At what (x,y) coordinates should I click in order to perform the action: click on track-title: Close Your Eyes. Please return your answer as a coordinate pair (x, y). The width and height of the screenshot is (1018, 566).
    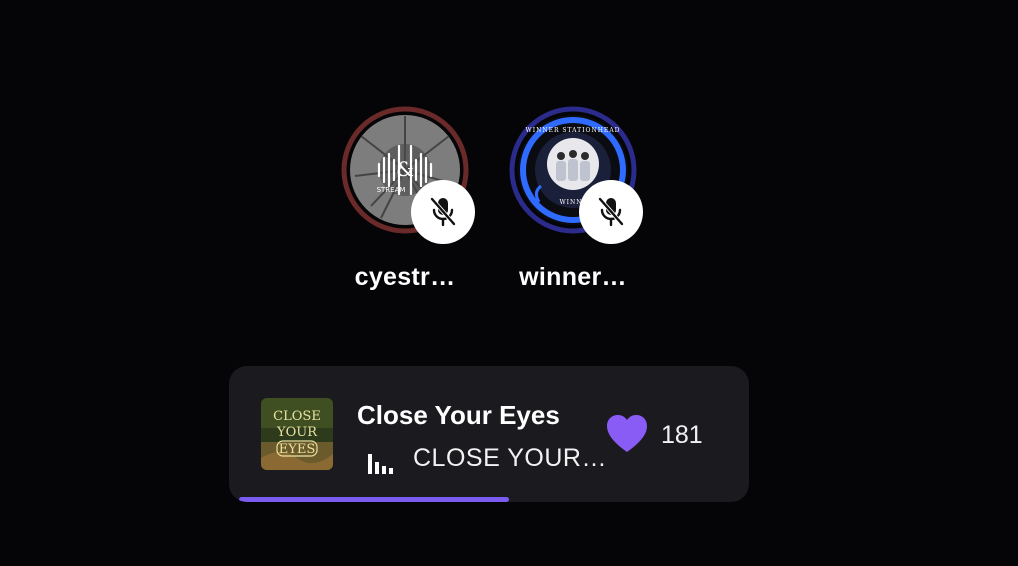
    Looking at the image, I should click on (458, 415).